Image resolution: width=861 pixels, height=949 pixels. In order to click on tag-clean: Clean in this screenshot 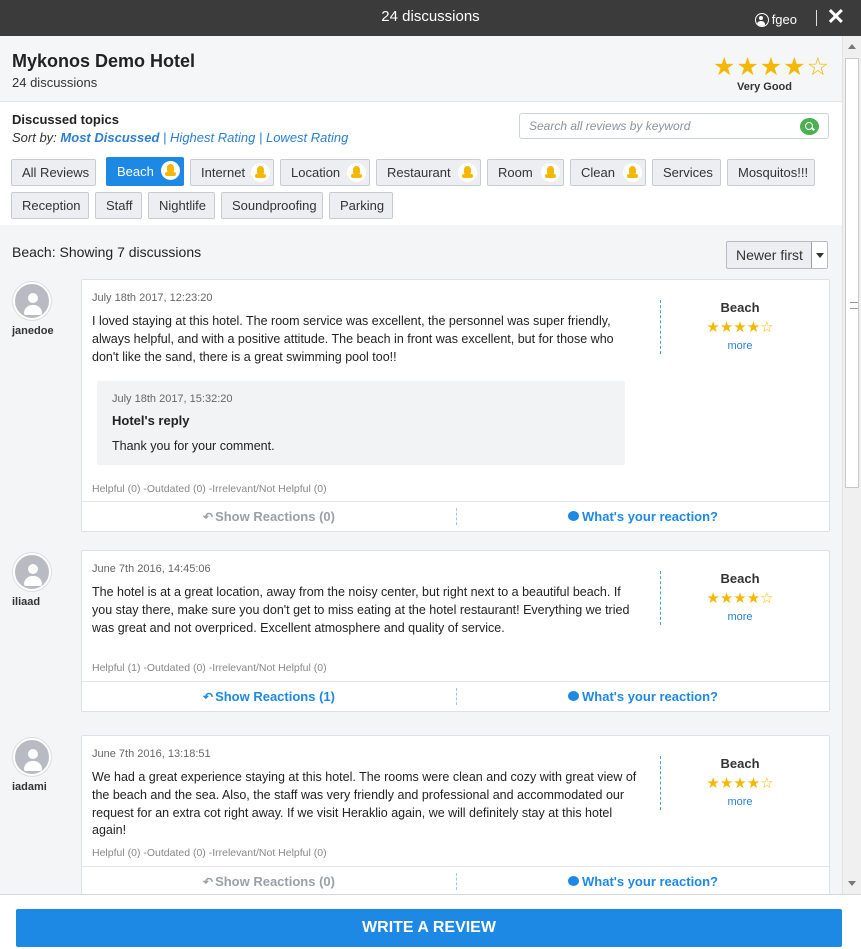, I will do `click(608, 172)`.